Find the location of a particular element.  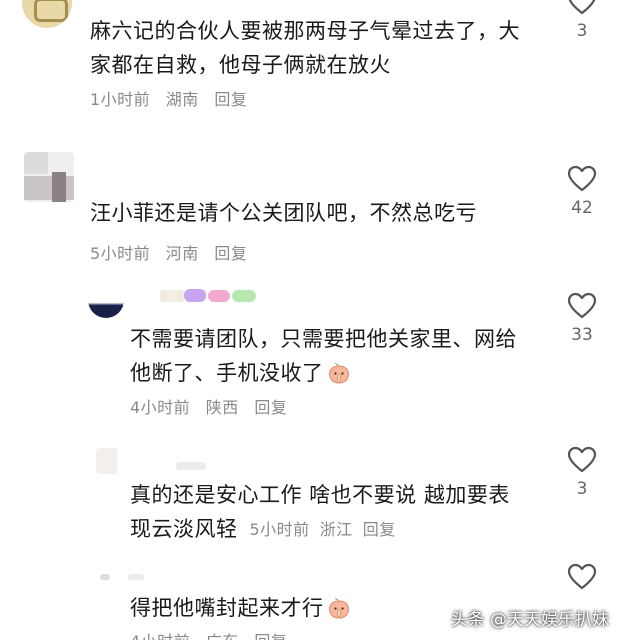

comment-location: 湖南 is located at coordinates (182, 99).